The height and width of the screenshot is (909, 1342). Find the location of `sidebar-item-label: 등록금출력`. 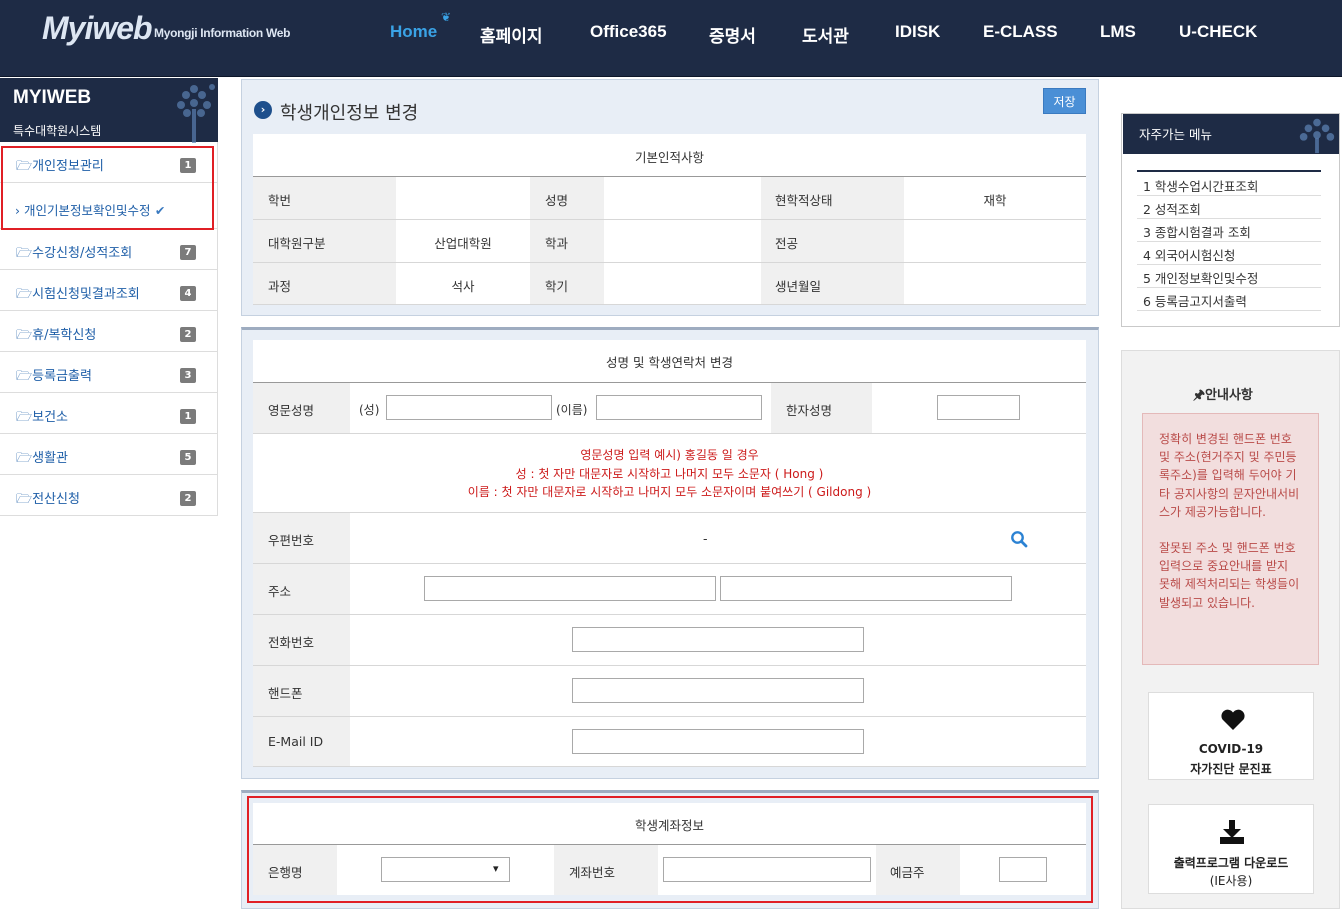

sidebar-item-label: 등록금출력 is located at coordinates (62, 376).